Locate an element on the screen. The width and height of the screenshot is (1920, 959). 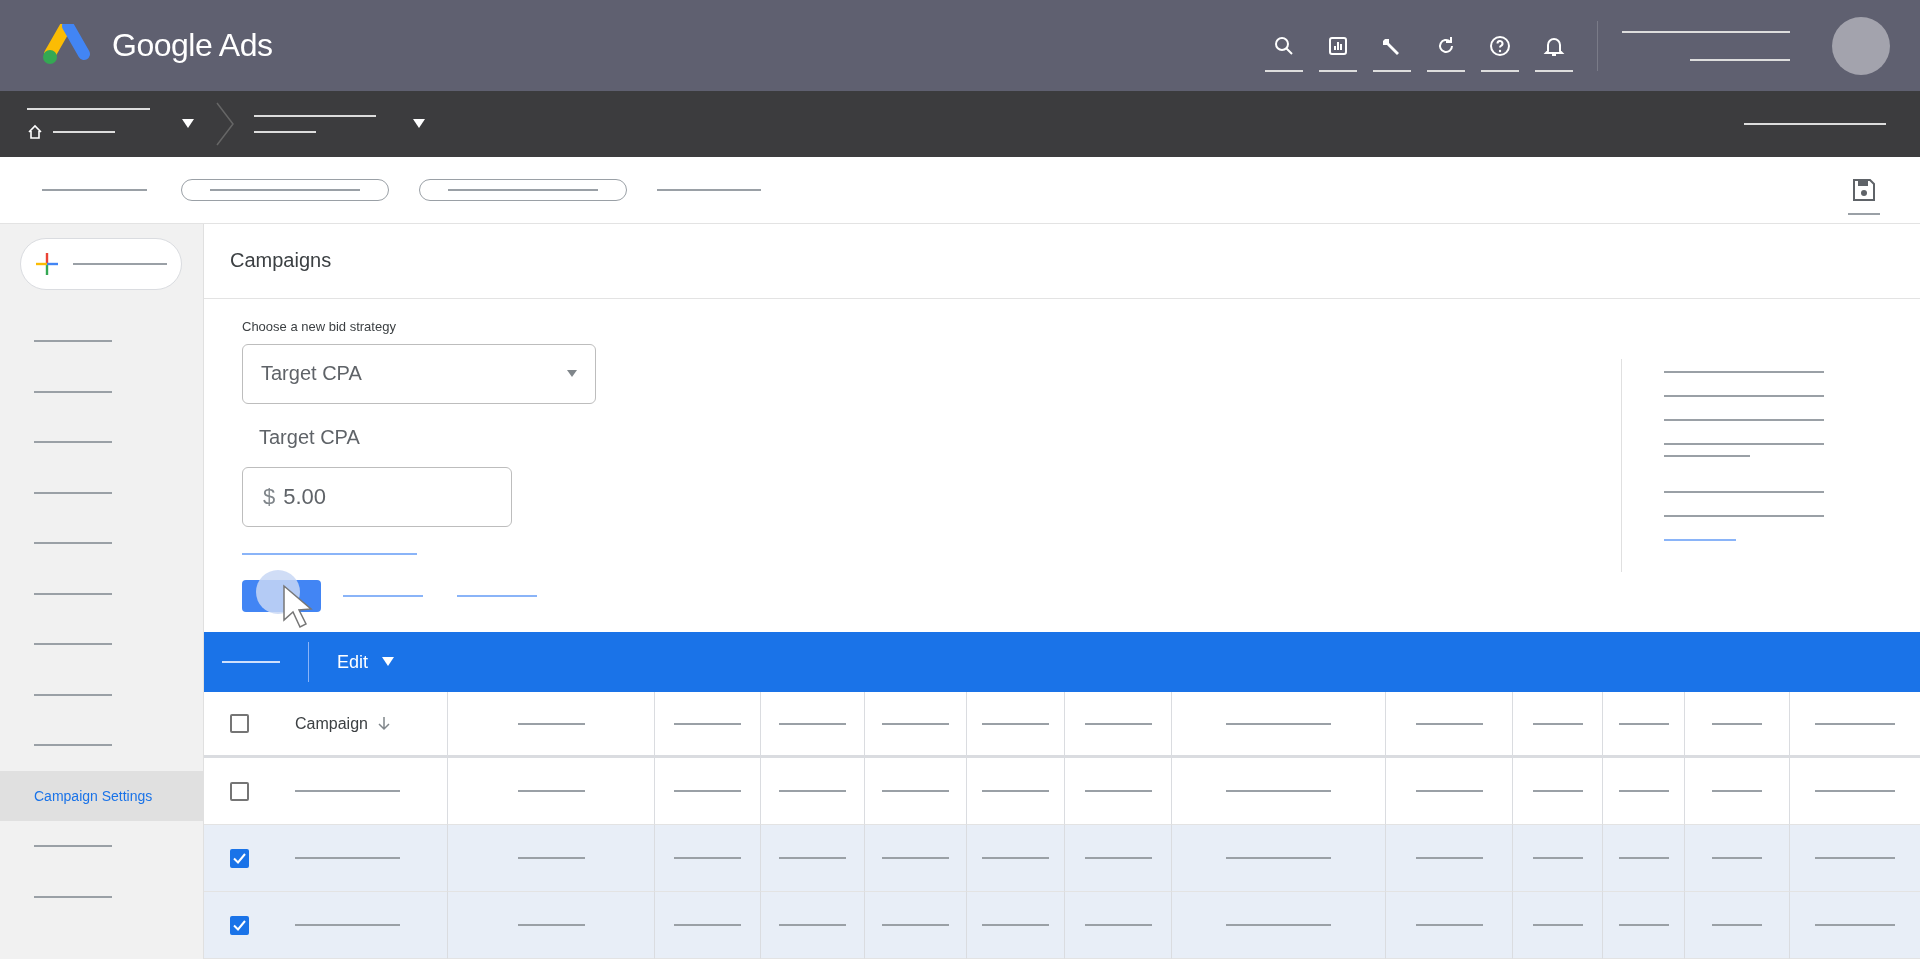
edit-menu: Edit is located at coordinates (366, 662).